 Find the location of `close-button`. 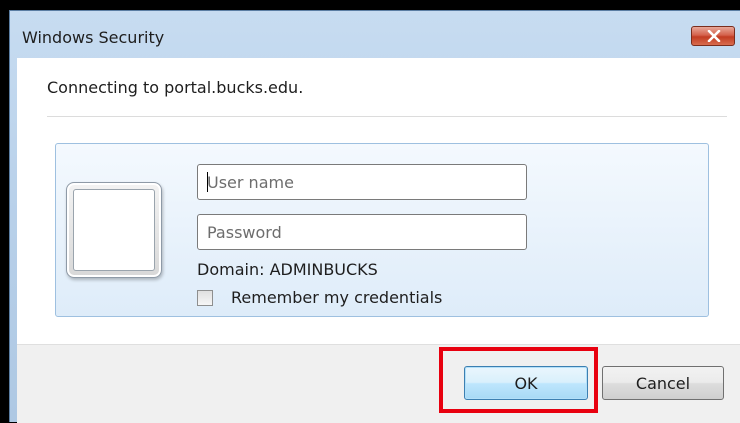

close-button is located at coordinates (713, 36).